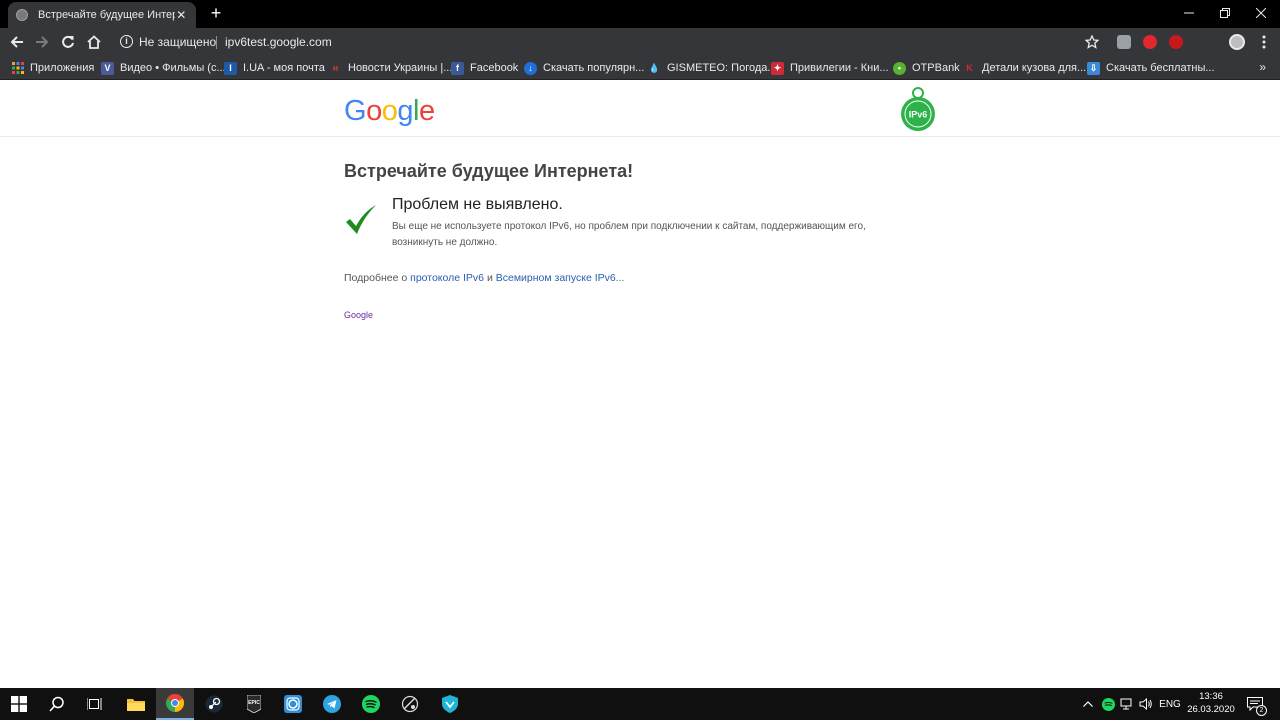 Image resolution: width=1280 pixels, height=720 pixels. I want to click on network-icon, so click(1126, 704).